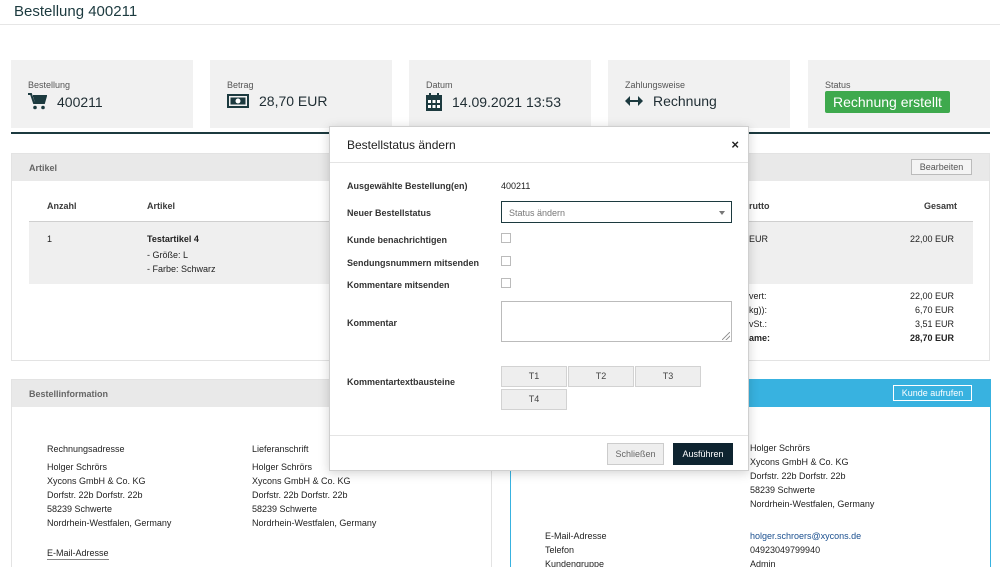  What do you see at coordinates (300, 495) in the screenshot?
I see `shipping-address-line: Dorfstr. 22b Dorfstr. 22b` at bounding box center [300, 495].